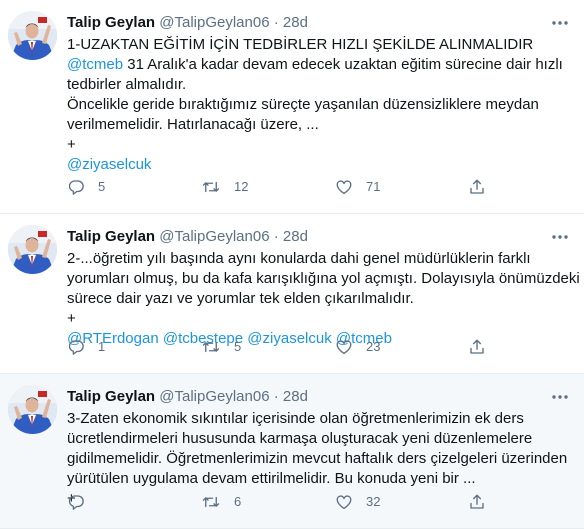 The width and height of the screenshot is (584, 529). I want to click on mention-link: @ziyaselcuk, so click(109, 164).